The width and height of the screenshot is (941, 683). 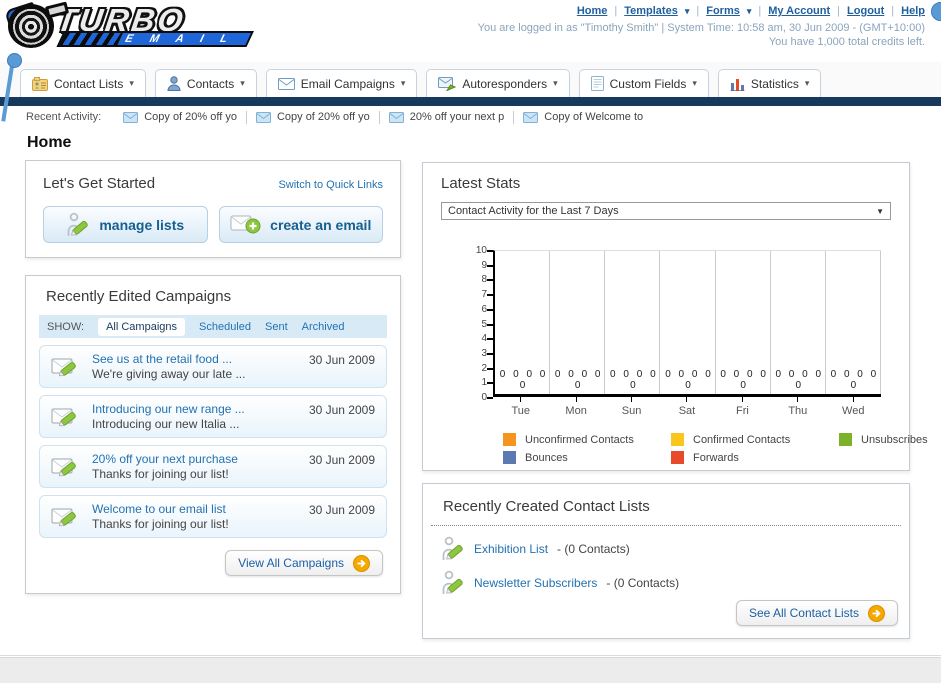 What do you see at coordinates (484, 397) in the screenshot?
I see `y-axis-tick-label: 0` at bounding box center [484, 397].